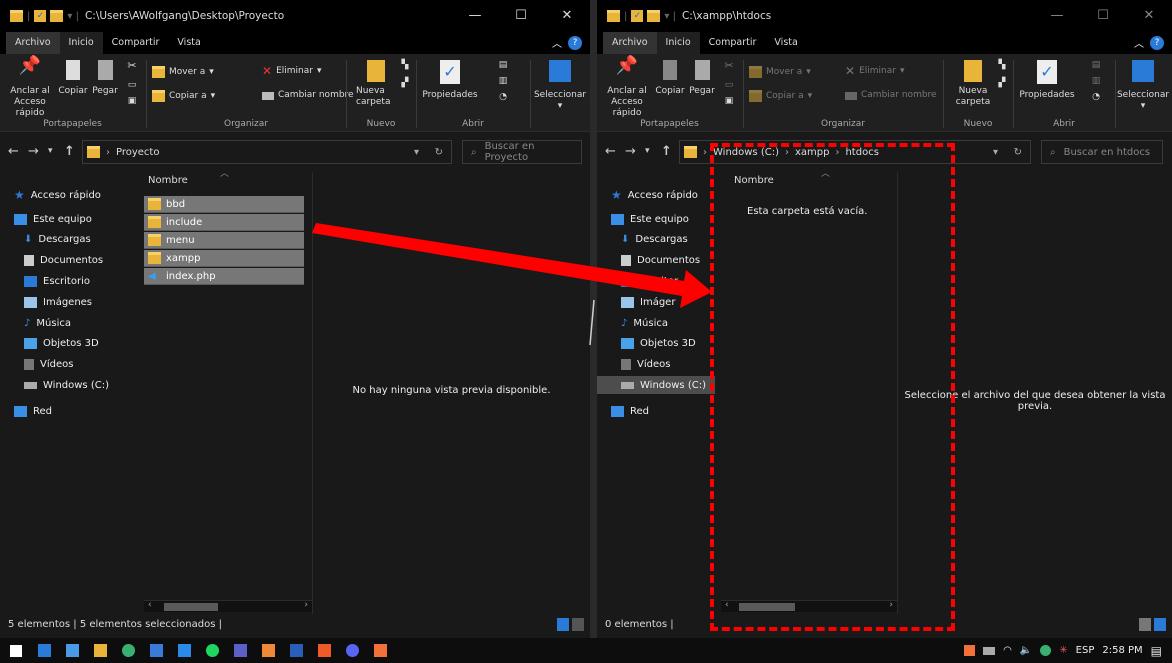  I want to click on wifi-icon: ◠, so click(1007, 650).